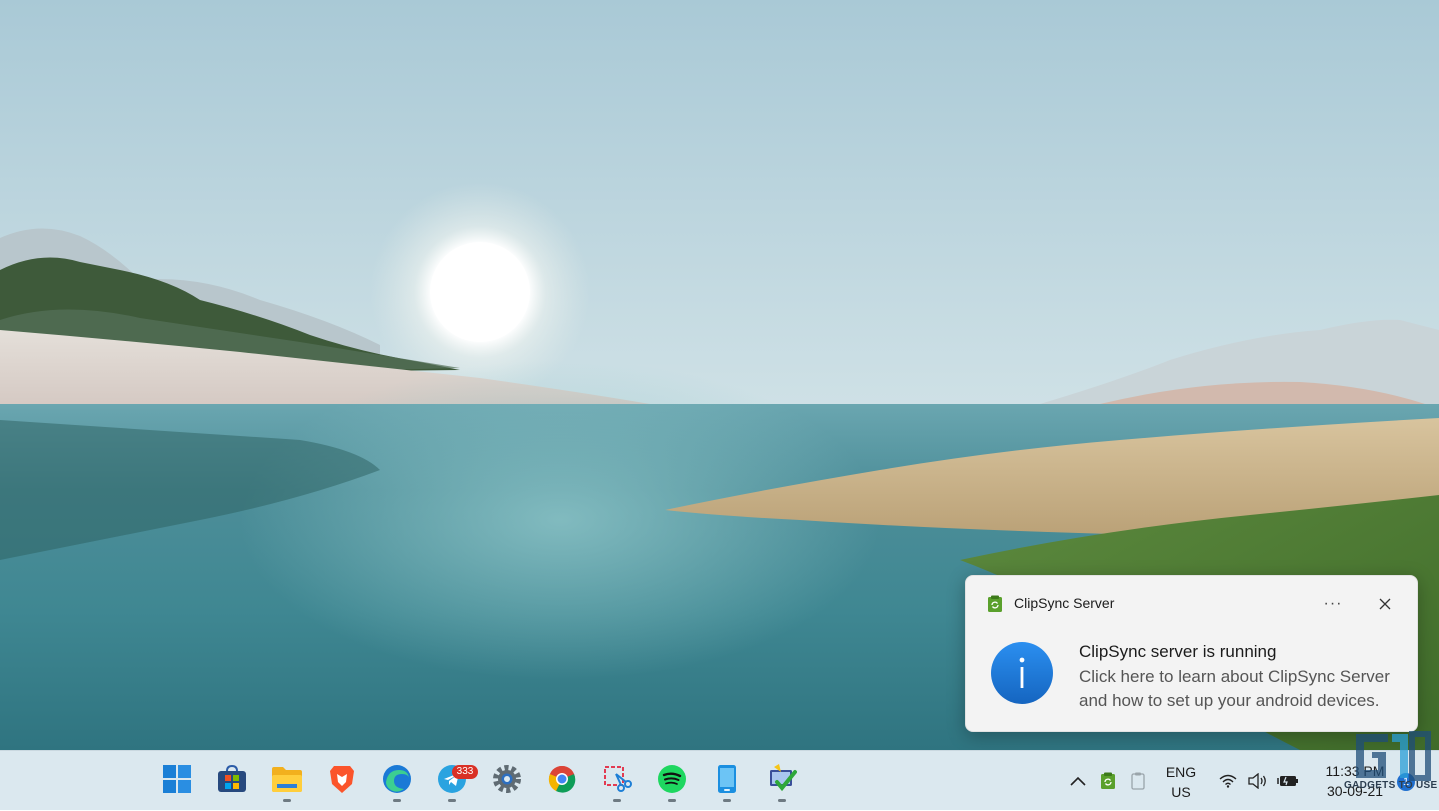 This screenshot has width=1439, height=811. Describe the element at coordinates (1355, 771) in the screenshot. I see `clock-time: 11:33 PM` at that location.